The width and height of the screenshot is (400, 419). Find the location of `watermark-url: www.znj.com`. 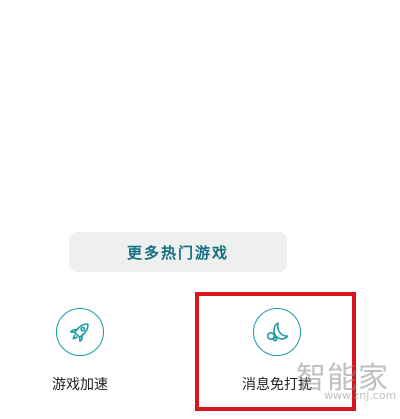

watermark-url: www.znj.com is located at coordinates (360, 395).